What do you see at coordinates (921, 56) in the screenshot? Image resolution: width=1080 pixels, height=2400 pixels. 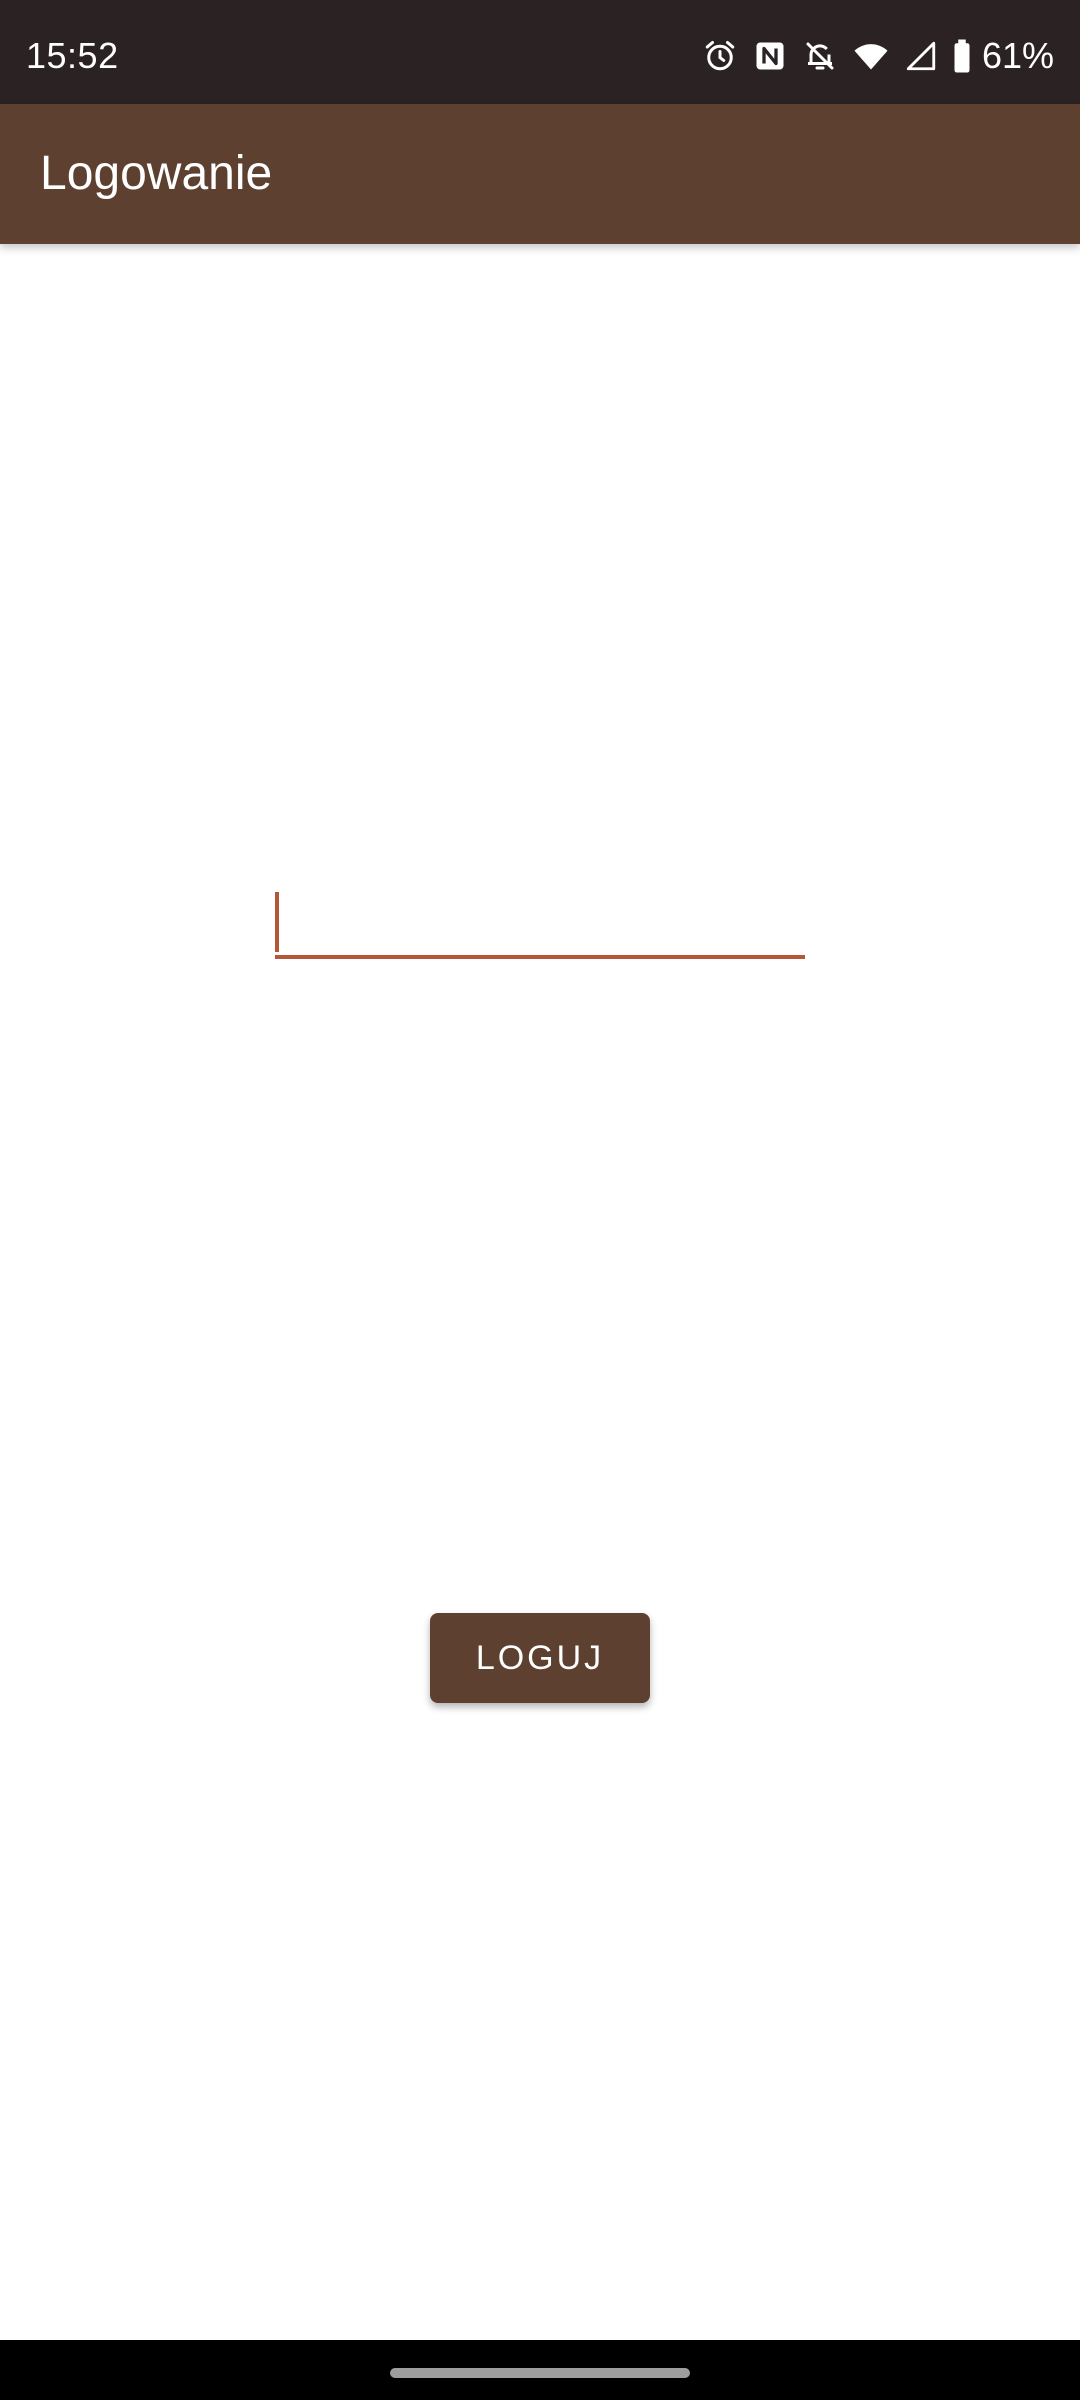 I see `signal-icon` at bounding box center [921, 56].